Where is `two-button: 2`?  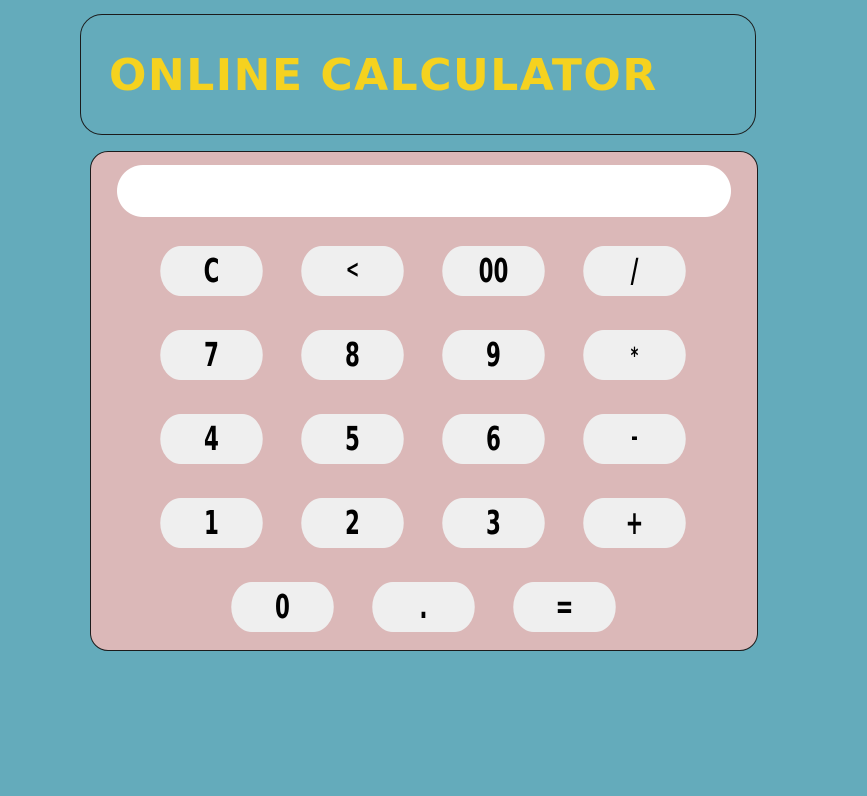
two-button: 2 is located at coordinates (352, 523).